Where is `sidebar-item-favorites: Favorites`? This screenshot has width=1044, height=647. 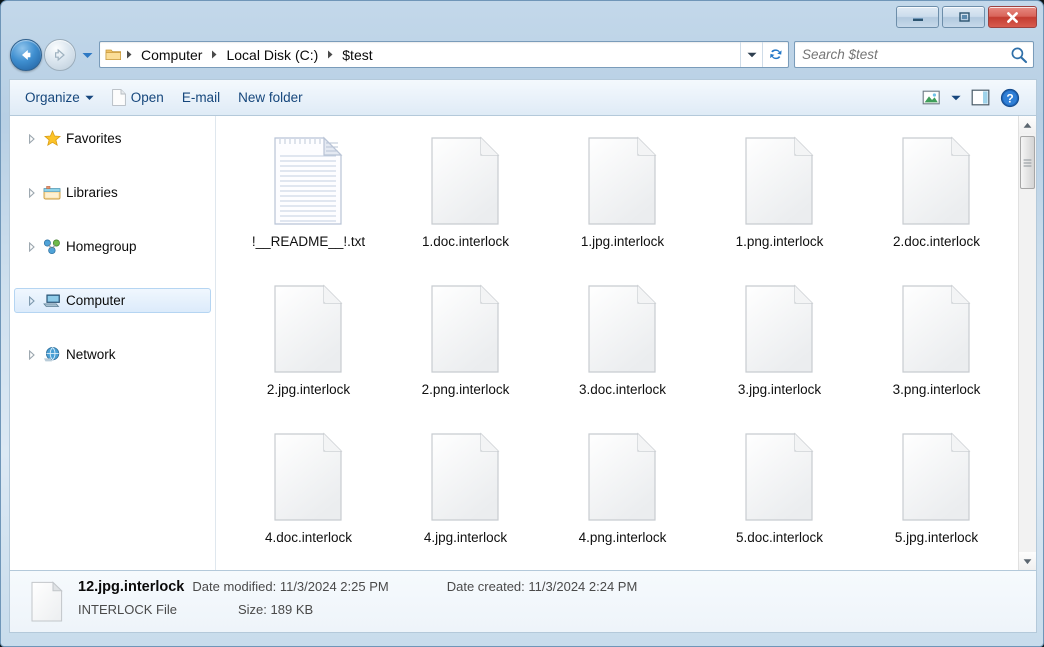 sidebar-item-favorites: Favorites is located at coordinates (112, 138).